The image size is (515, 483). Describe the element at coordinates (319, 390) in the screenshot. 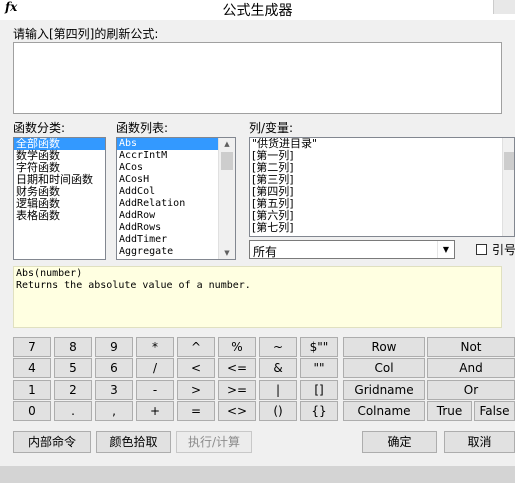

I see `key-brackets: []` at that location.